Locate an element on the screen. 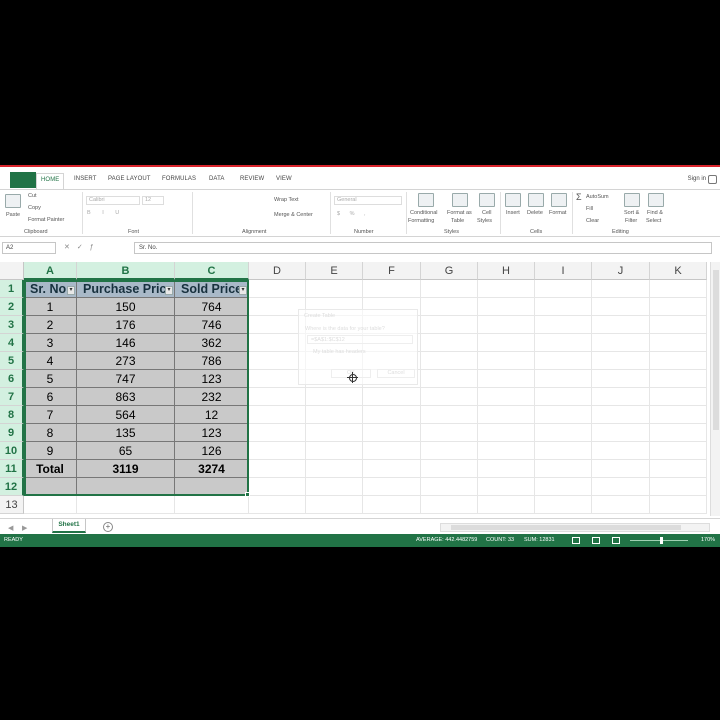  tab-data: DATA is located at coordinates (217, 179).